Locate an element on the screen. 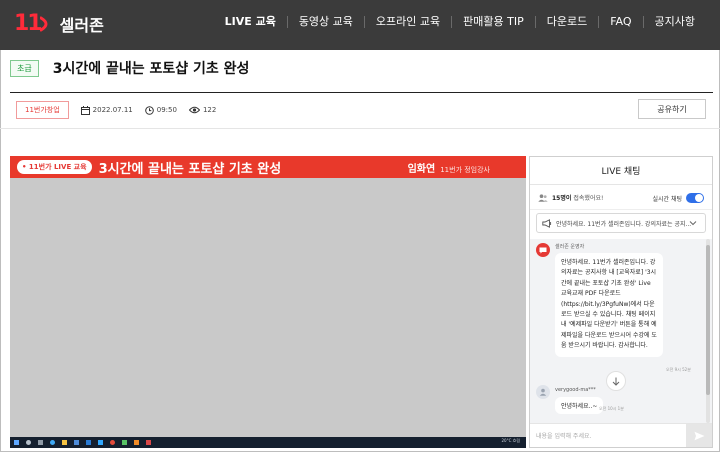 This screenshot has width=720, height=452. page-title: 3시간에 끝내는 포토샵 기초 완성 is located at coordinates (151, 69).